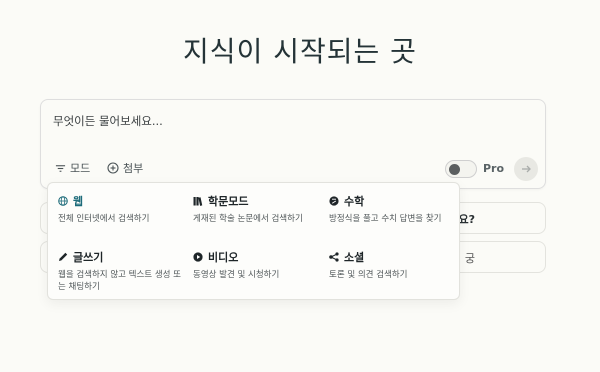  Describe the element at coordinates (248, 219) in the screenshot. I see `focus-option-description: 게재된 학술 논문에서 검색하기` at that location.